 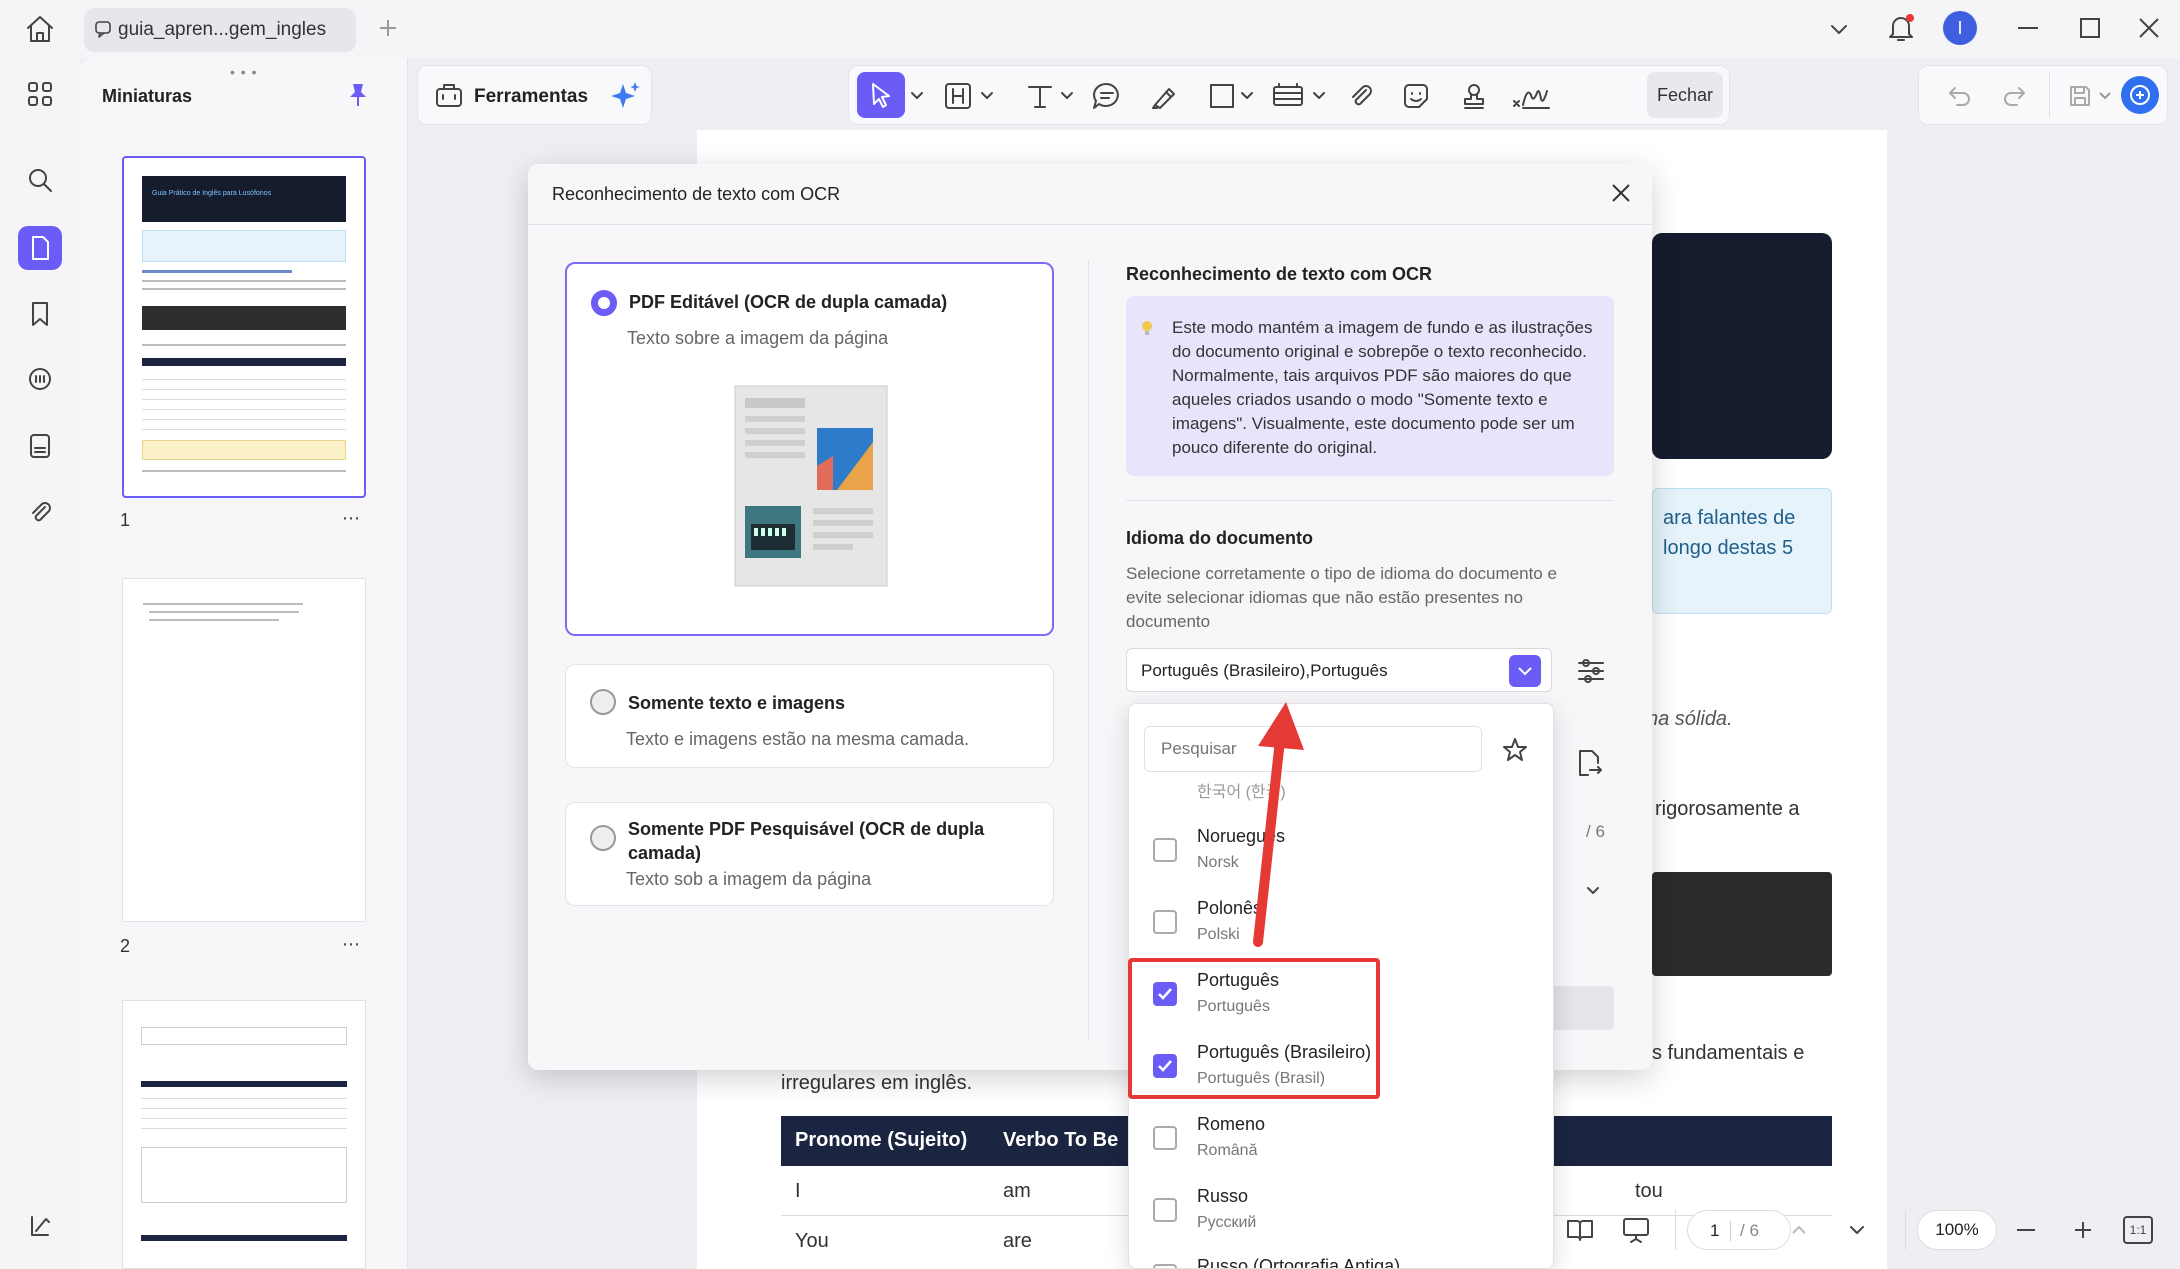 What do you see at coordinates (1957, 1230) in the screenshot?
I see `zoom-level: 100%` at bounding box center [1957, 1230].